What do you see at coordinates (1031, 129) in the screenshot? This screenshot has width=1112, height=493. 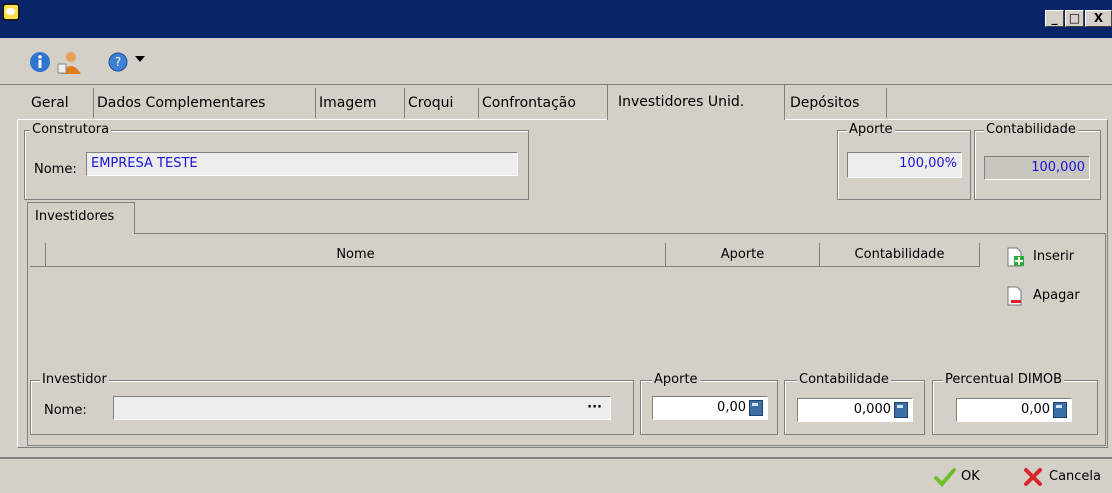 I see `contabilidade-top-legend: Contabilidade` at bounding box center [1031, 129].